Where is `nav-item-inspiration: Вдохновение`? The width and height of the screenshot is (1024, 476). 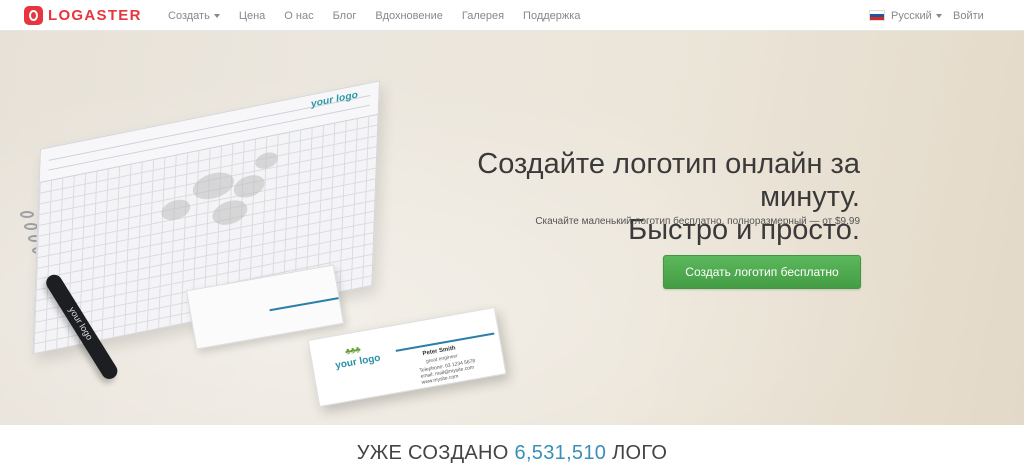 nav-item-inspiration: Вдохновение is located at coordinates (409, 16).